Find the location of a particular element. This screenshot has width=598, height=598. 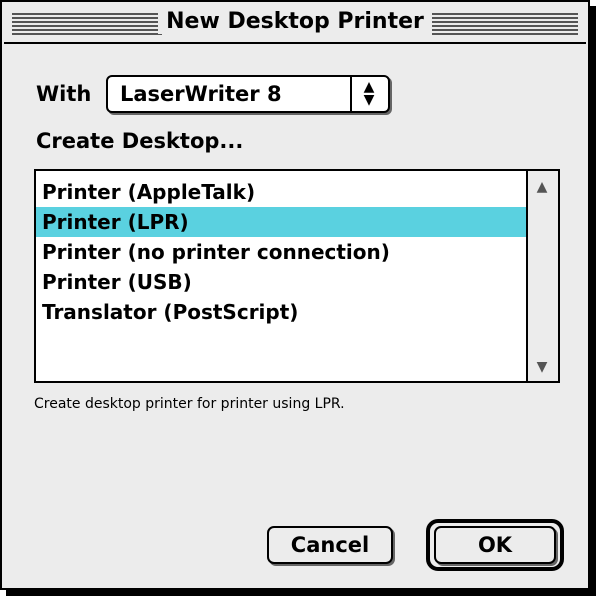

list-scrollbar: ▲ ▼ is located at coordinates (542, 276).